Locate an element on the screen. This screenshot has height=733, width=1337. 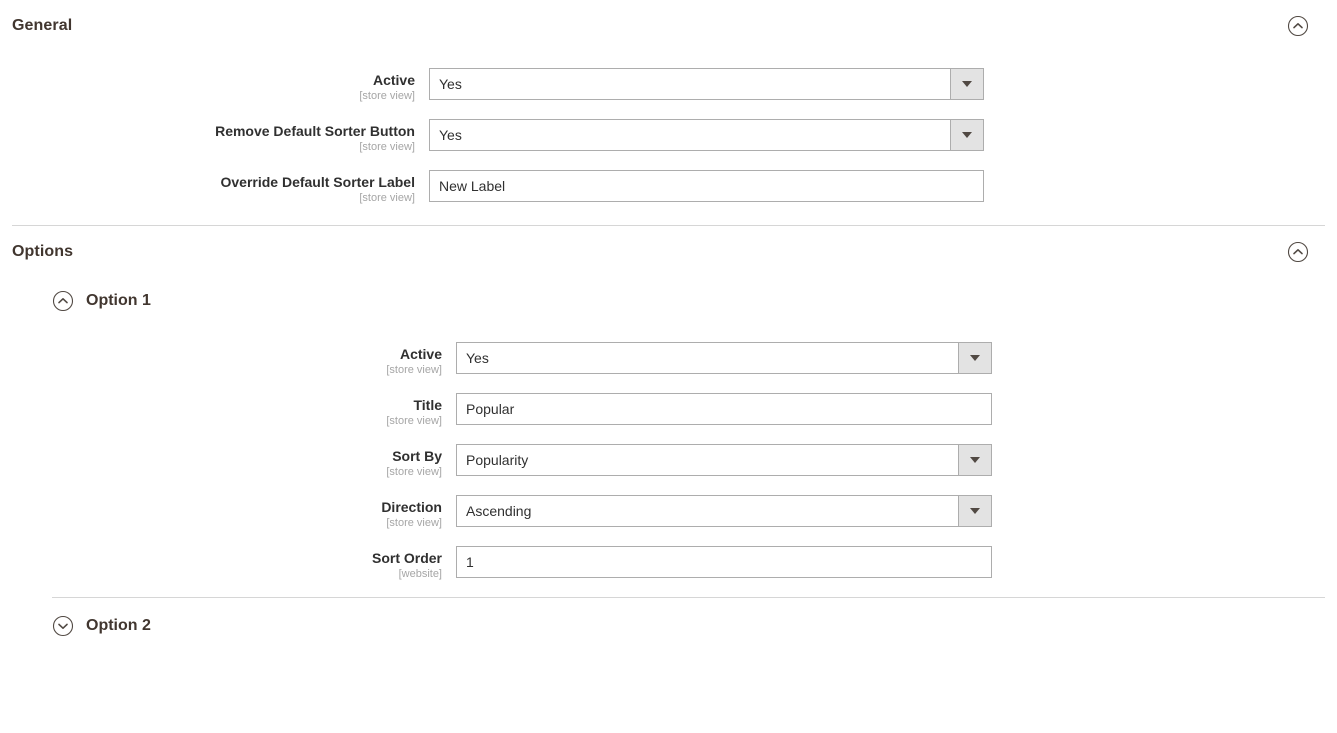
field-control-option1-title is located at coordinates (724, 409).